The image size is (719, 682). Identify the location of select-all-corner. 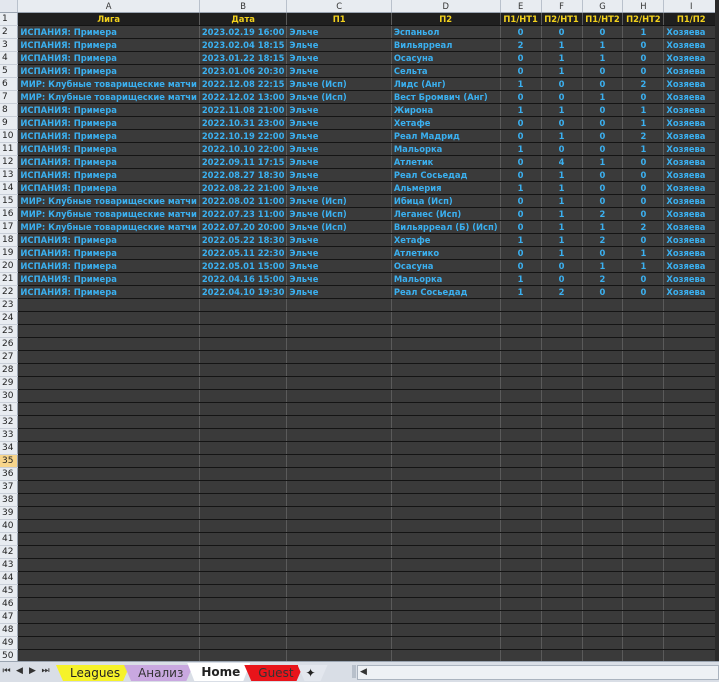
(9, 6).